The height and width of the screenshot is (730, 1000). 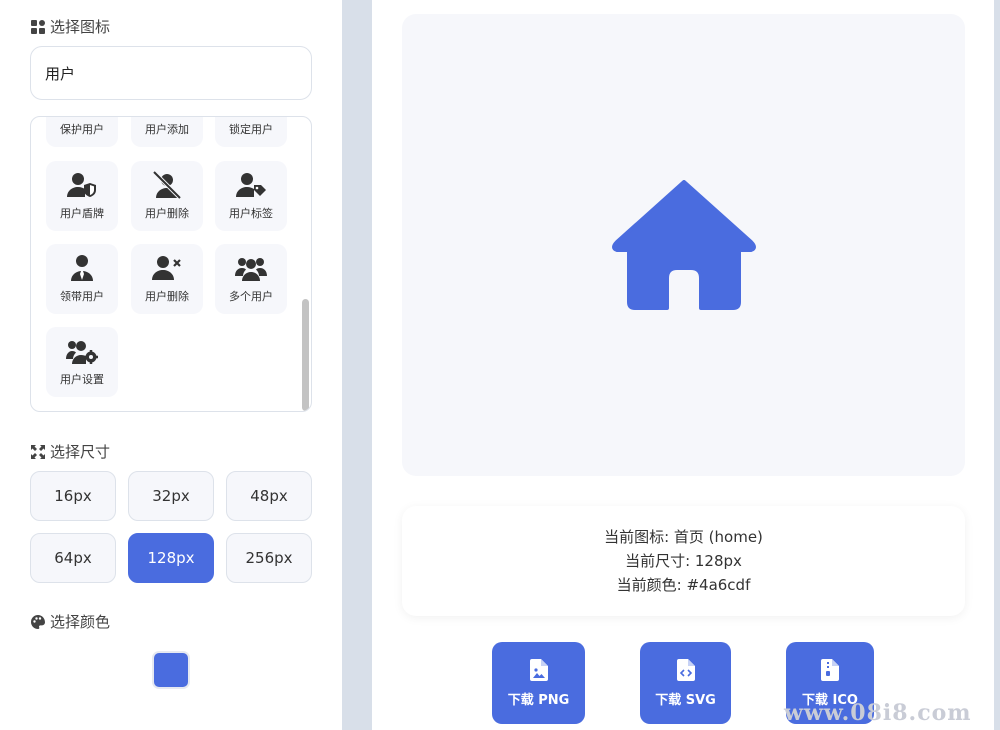 I want to click on size-button-256: 256px, so click(x=269, y=558).